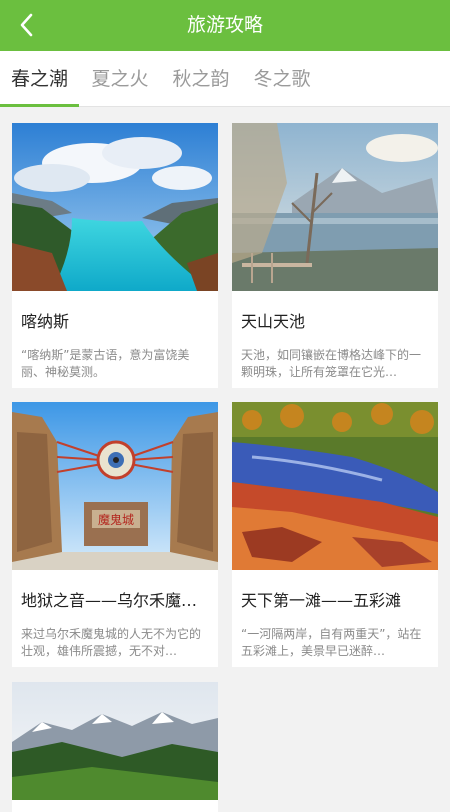  I want to click on top-bar: 旅游攻略, so click(225, 25).